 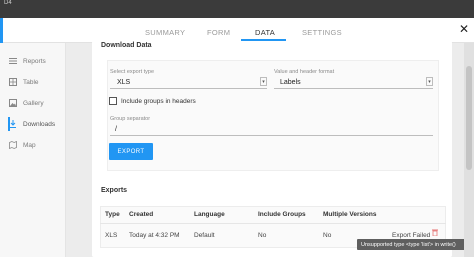 What do you see at coordinates (350, 214) in the screenshot?
I see `column-header: Multiple Versions` at bounding box center [350, 214].